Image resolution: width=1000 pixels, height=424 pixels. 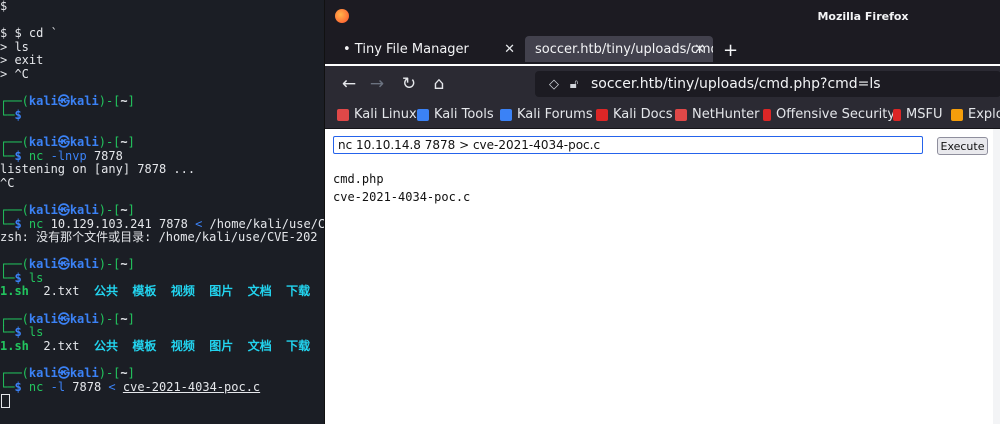 What do you see at coordinates (554, 84) in the screenshot?
I see `shield-icon: ◇` at bounding box center [554, 84].